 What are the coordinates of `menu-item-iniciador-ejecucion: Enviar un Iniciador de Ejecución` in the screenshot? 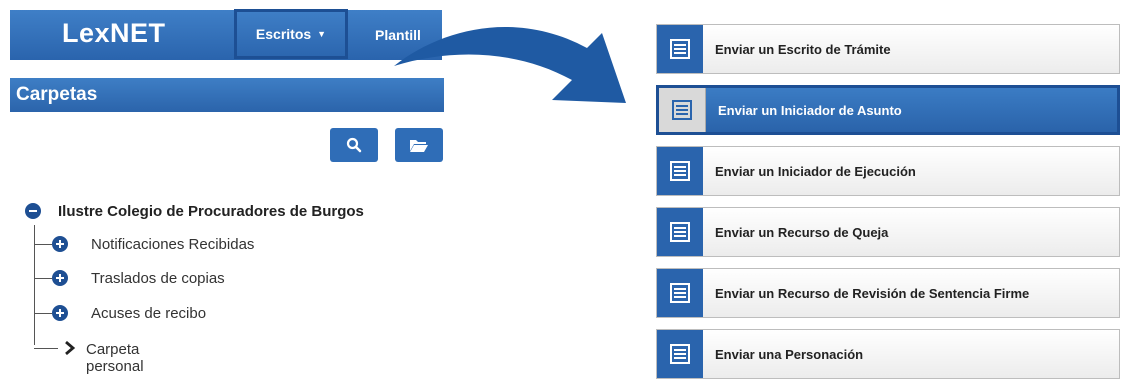 It's located at (888, 171).